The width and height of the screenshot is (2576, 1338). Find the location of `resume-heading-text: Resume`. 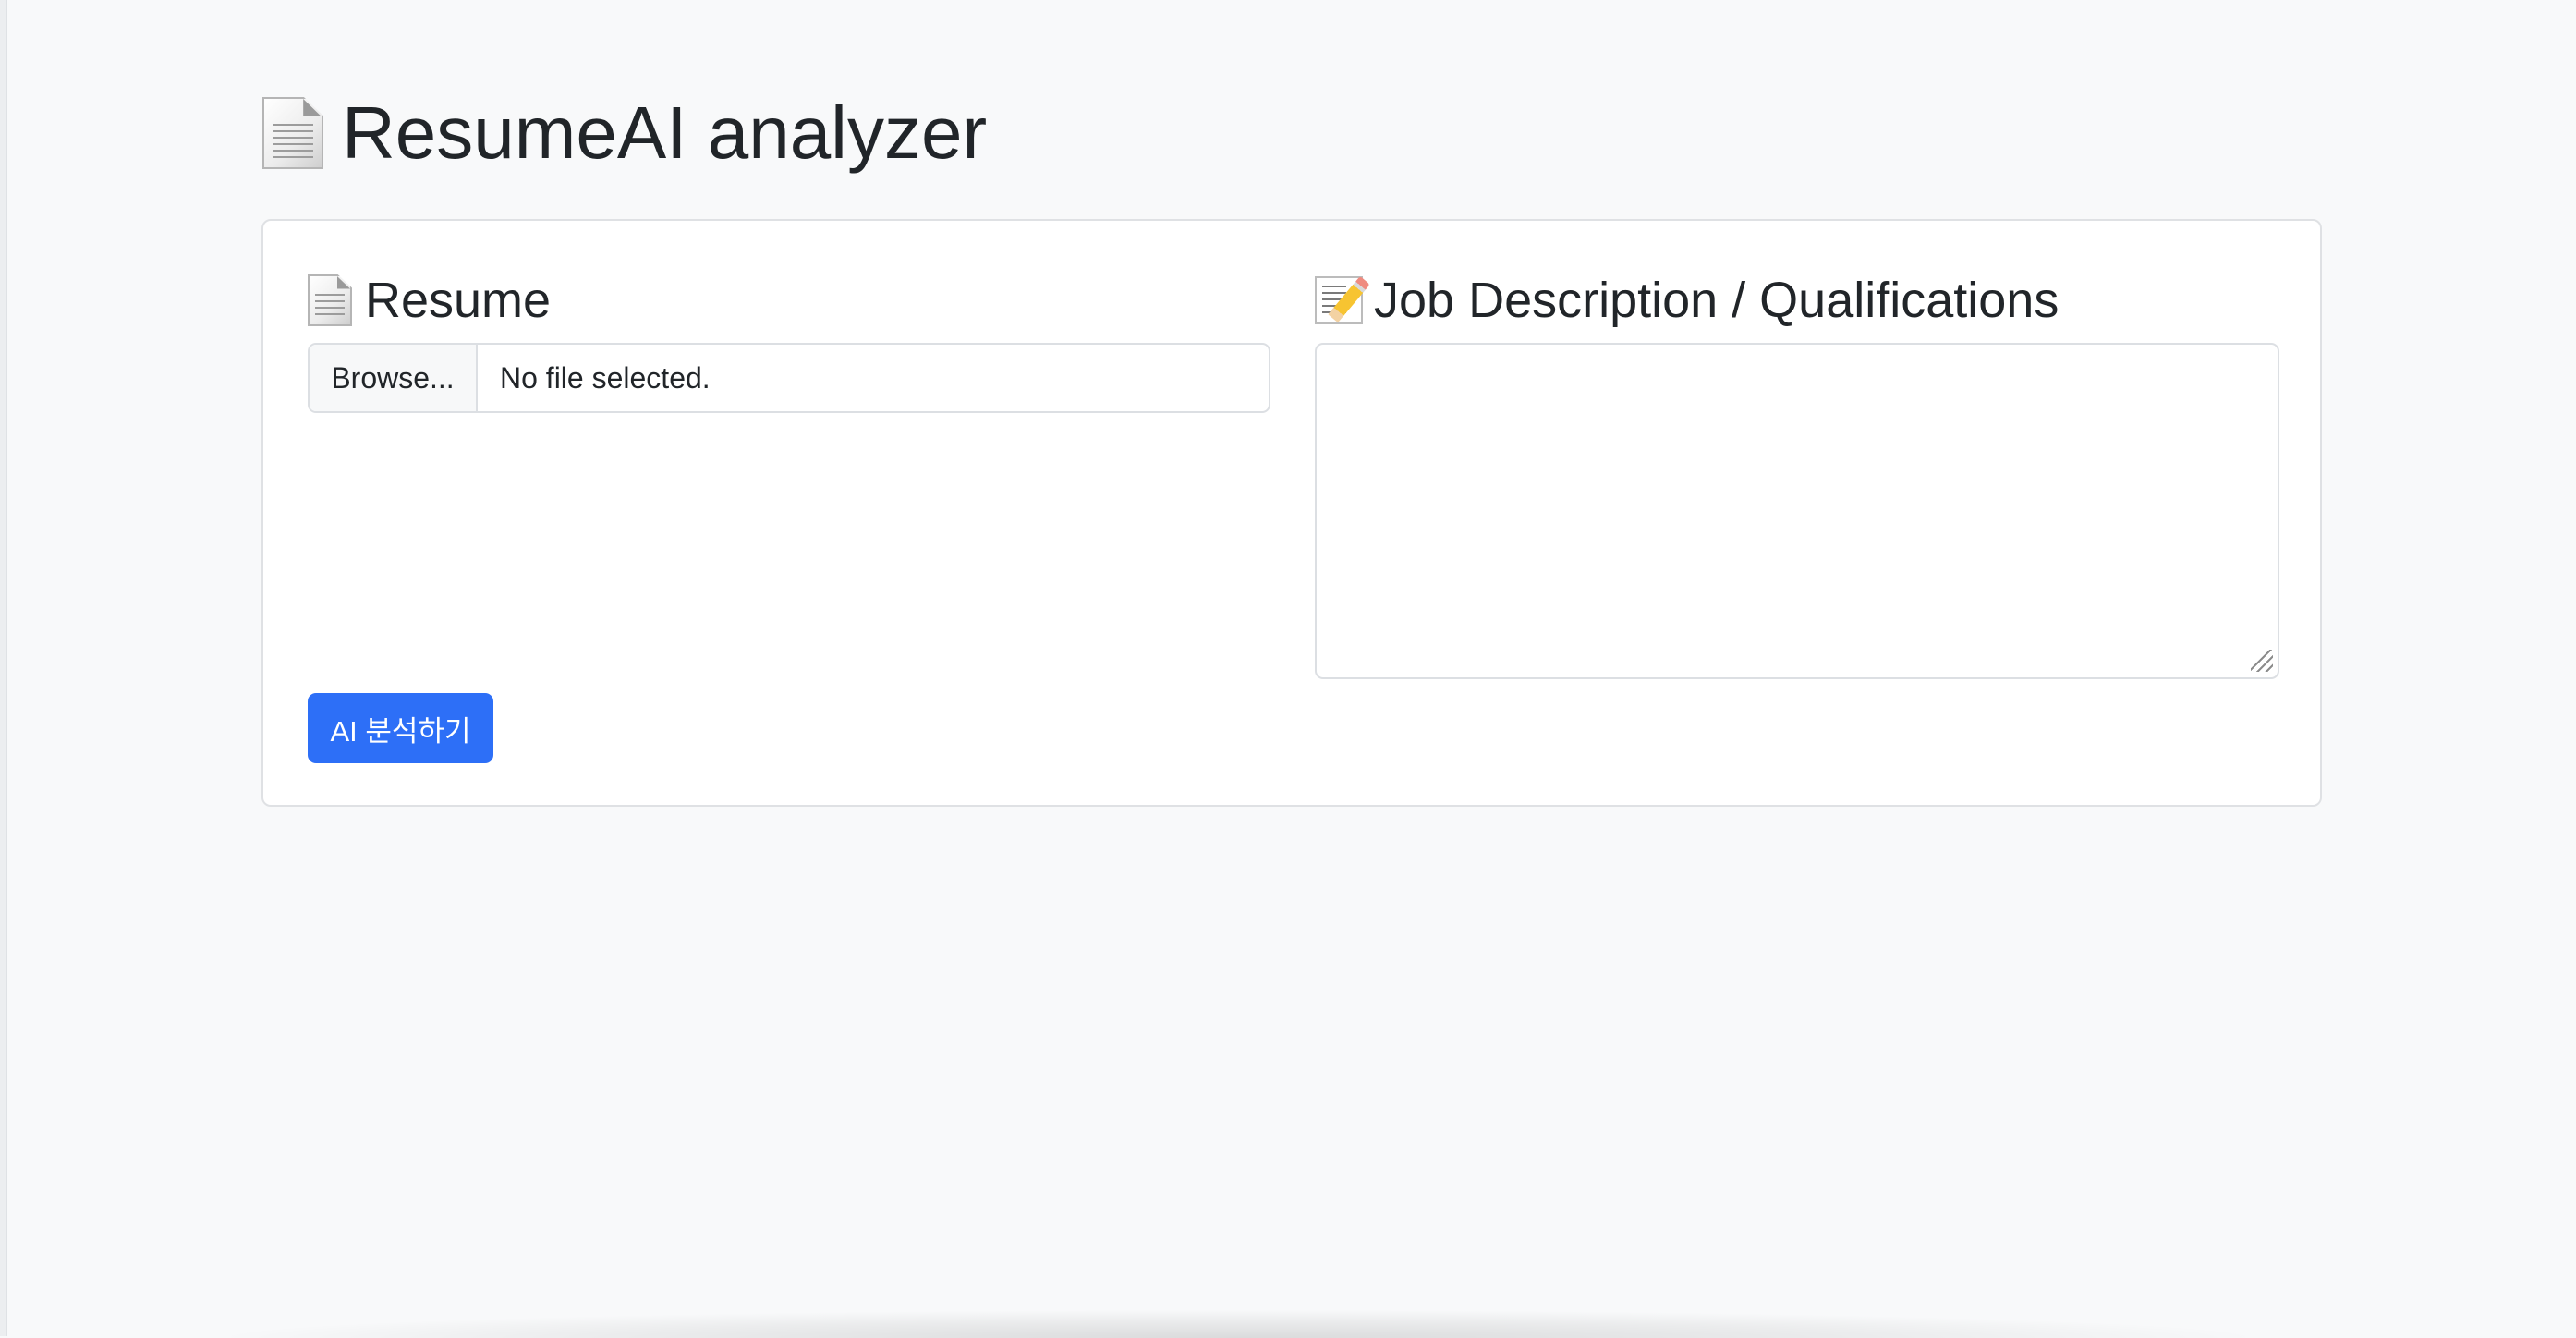

resume-heading-text: Resume is located at coordinates (458, 301).